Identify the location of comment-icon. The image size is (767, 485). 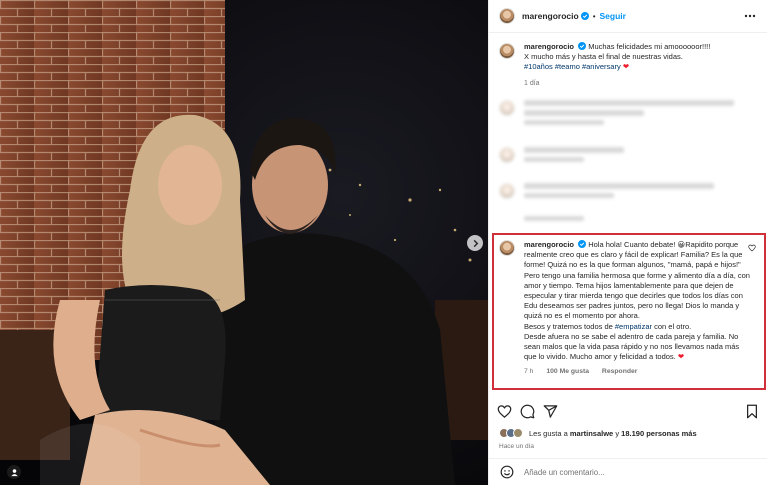
(527, 411).